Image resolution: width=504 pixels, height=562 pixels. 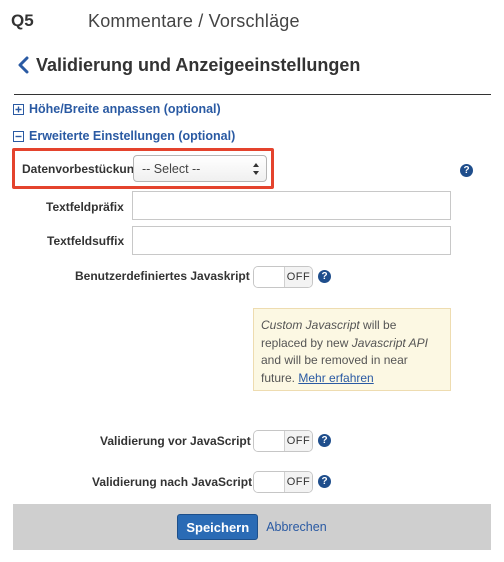 I want to click on save-button: Speichern, so click(x=218, y=527).